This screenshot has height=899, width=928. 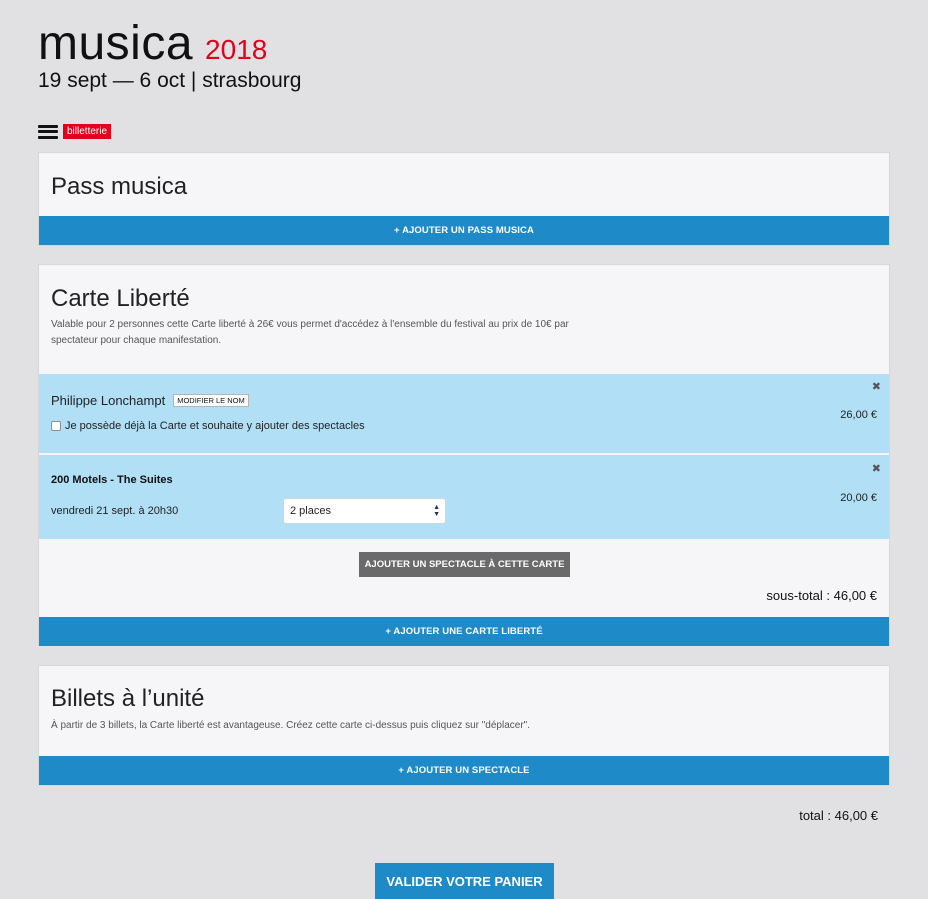 What do you see at coordinates (211, 400) in the screenshot?
I see `modify-name-button: MODIFIER LE NOM` at bounding box center [211, 400].